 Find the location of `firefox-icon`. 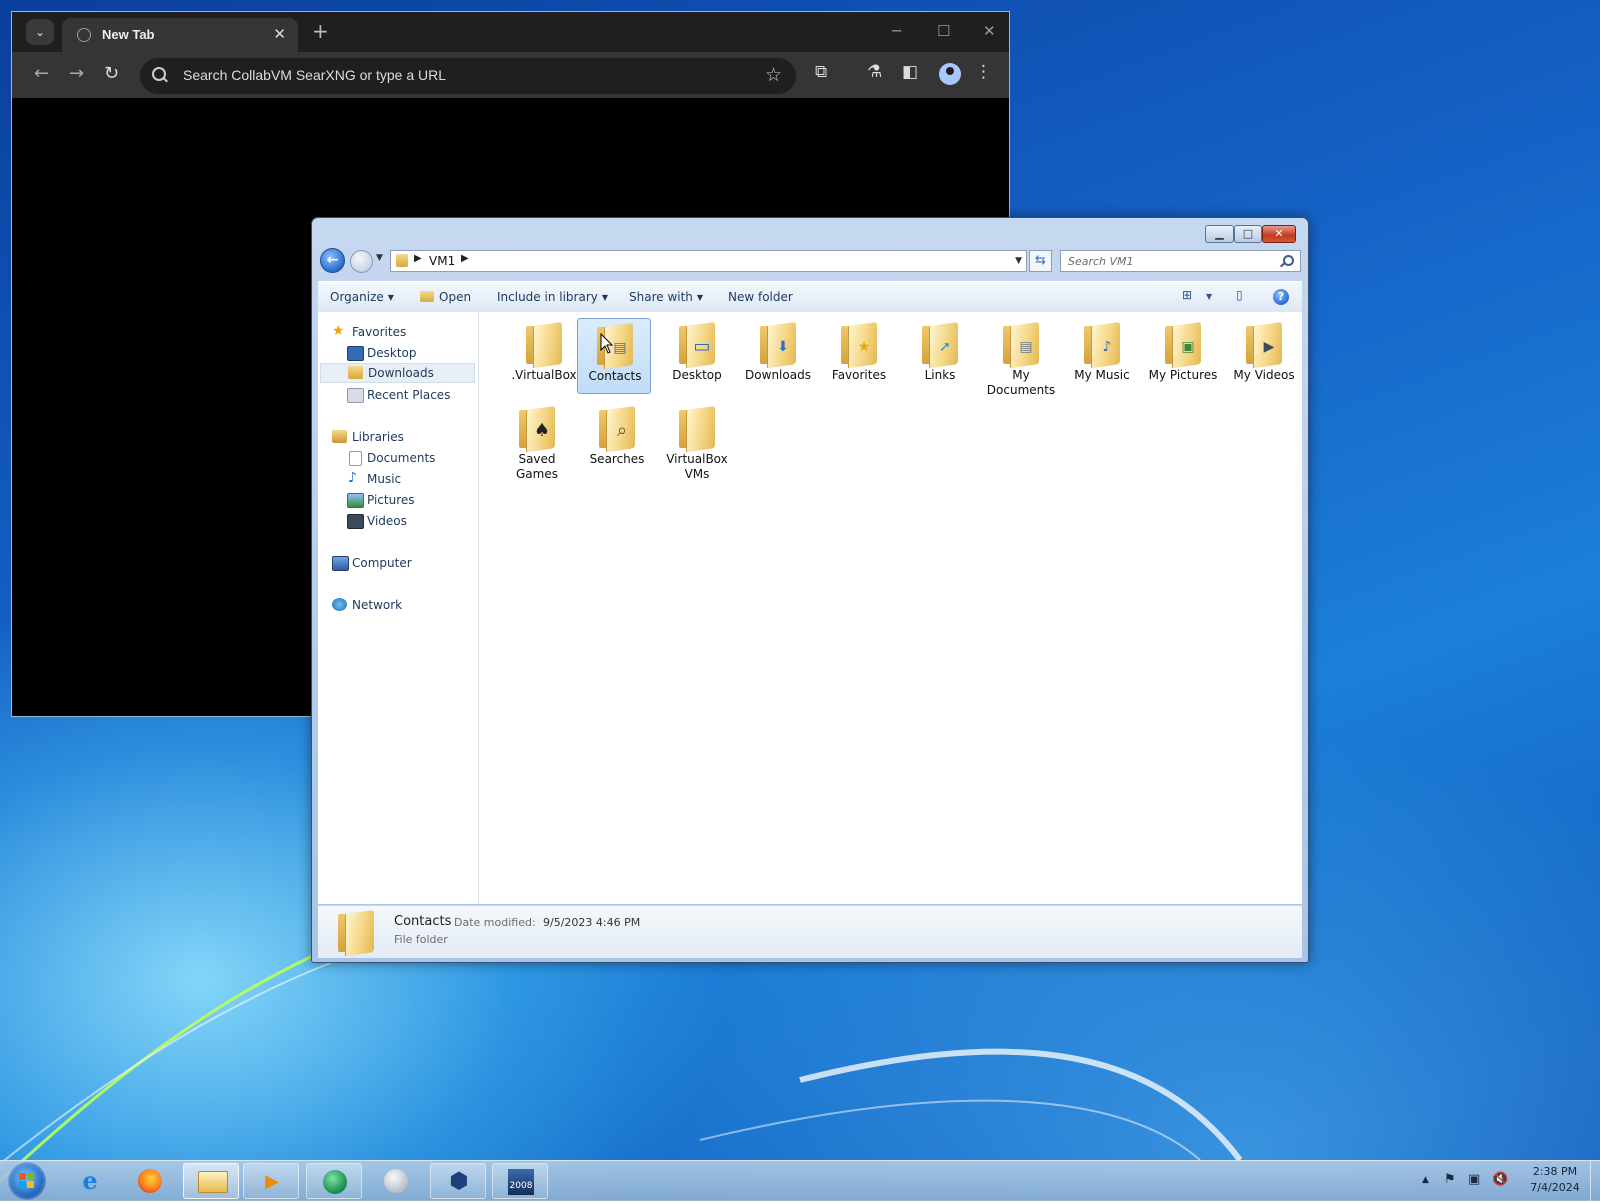

firefox-icon is located at coordinates (150, 1181).